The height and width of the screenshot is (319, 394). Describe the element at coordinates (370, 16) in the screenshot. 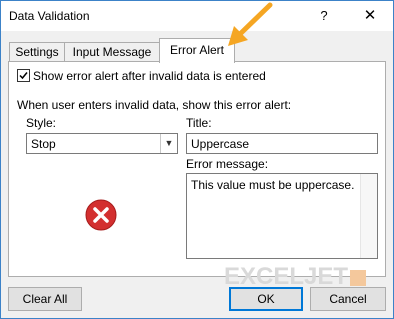

I see `close-button: ✕` at that location.